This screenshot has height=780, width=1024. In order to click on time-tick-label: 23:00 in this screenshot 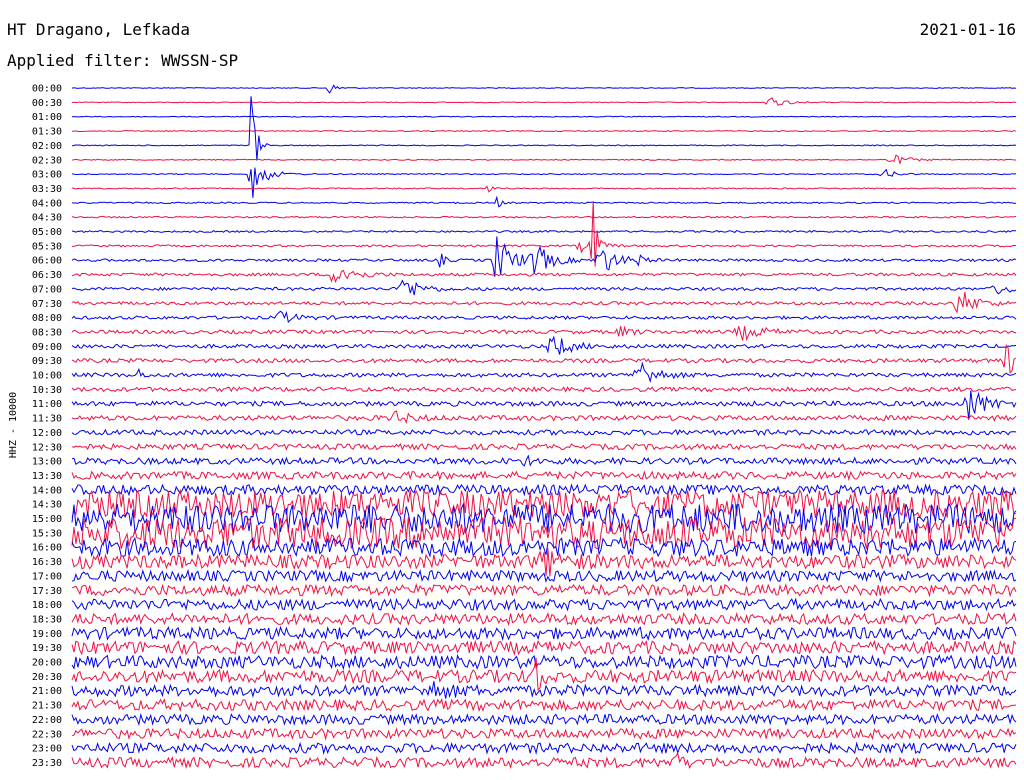, I will do `click(47, 749)`.